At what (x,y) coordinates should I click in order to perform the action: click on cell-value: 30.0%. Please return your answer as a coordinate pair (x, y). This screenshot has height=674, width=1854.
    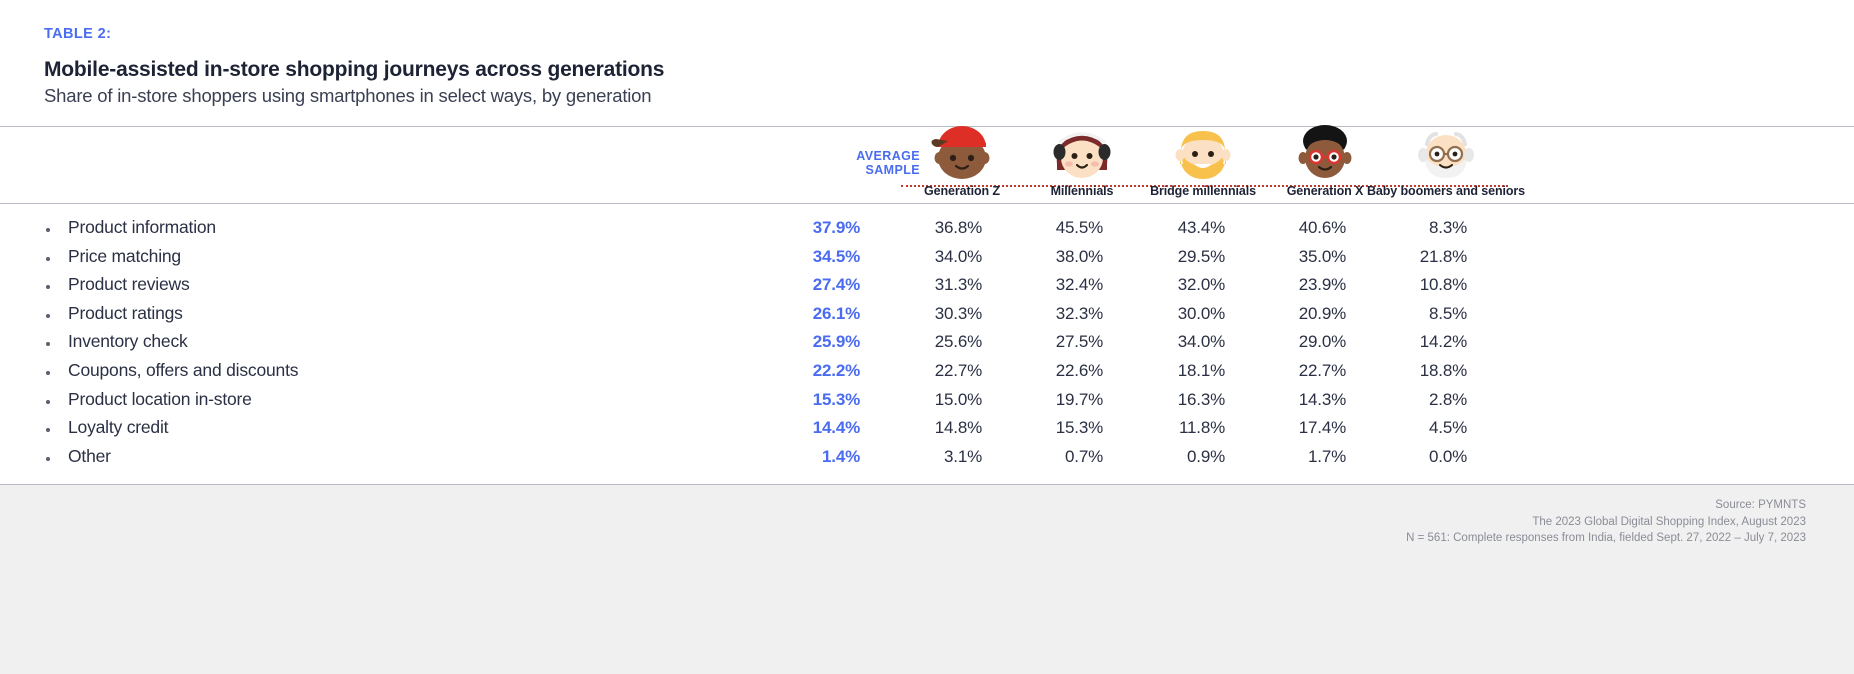
    Looking at the image, I should click on (1201, 313).